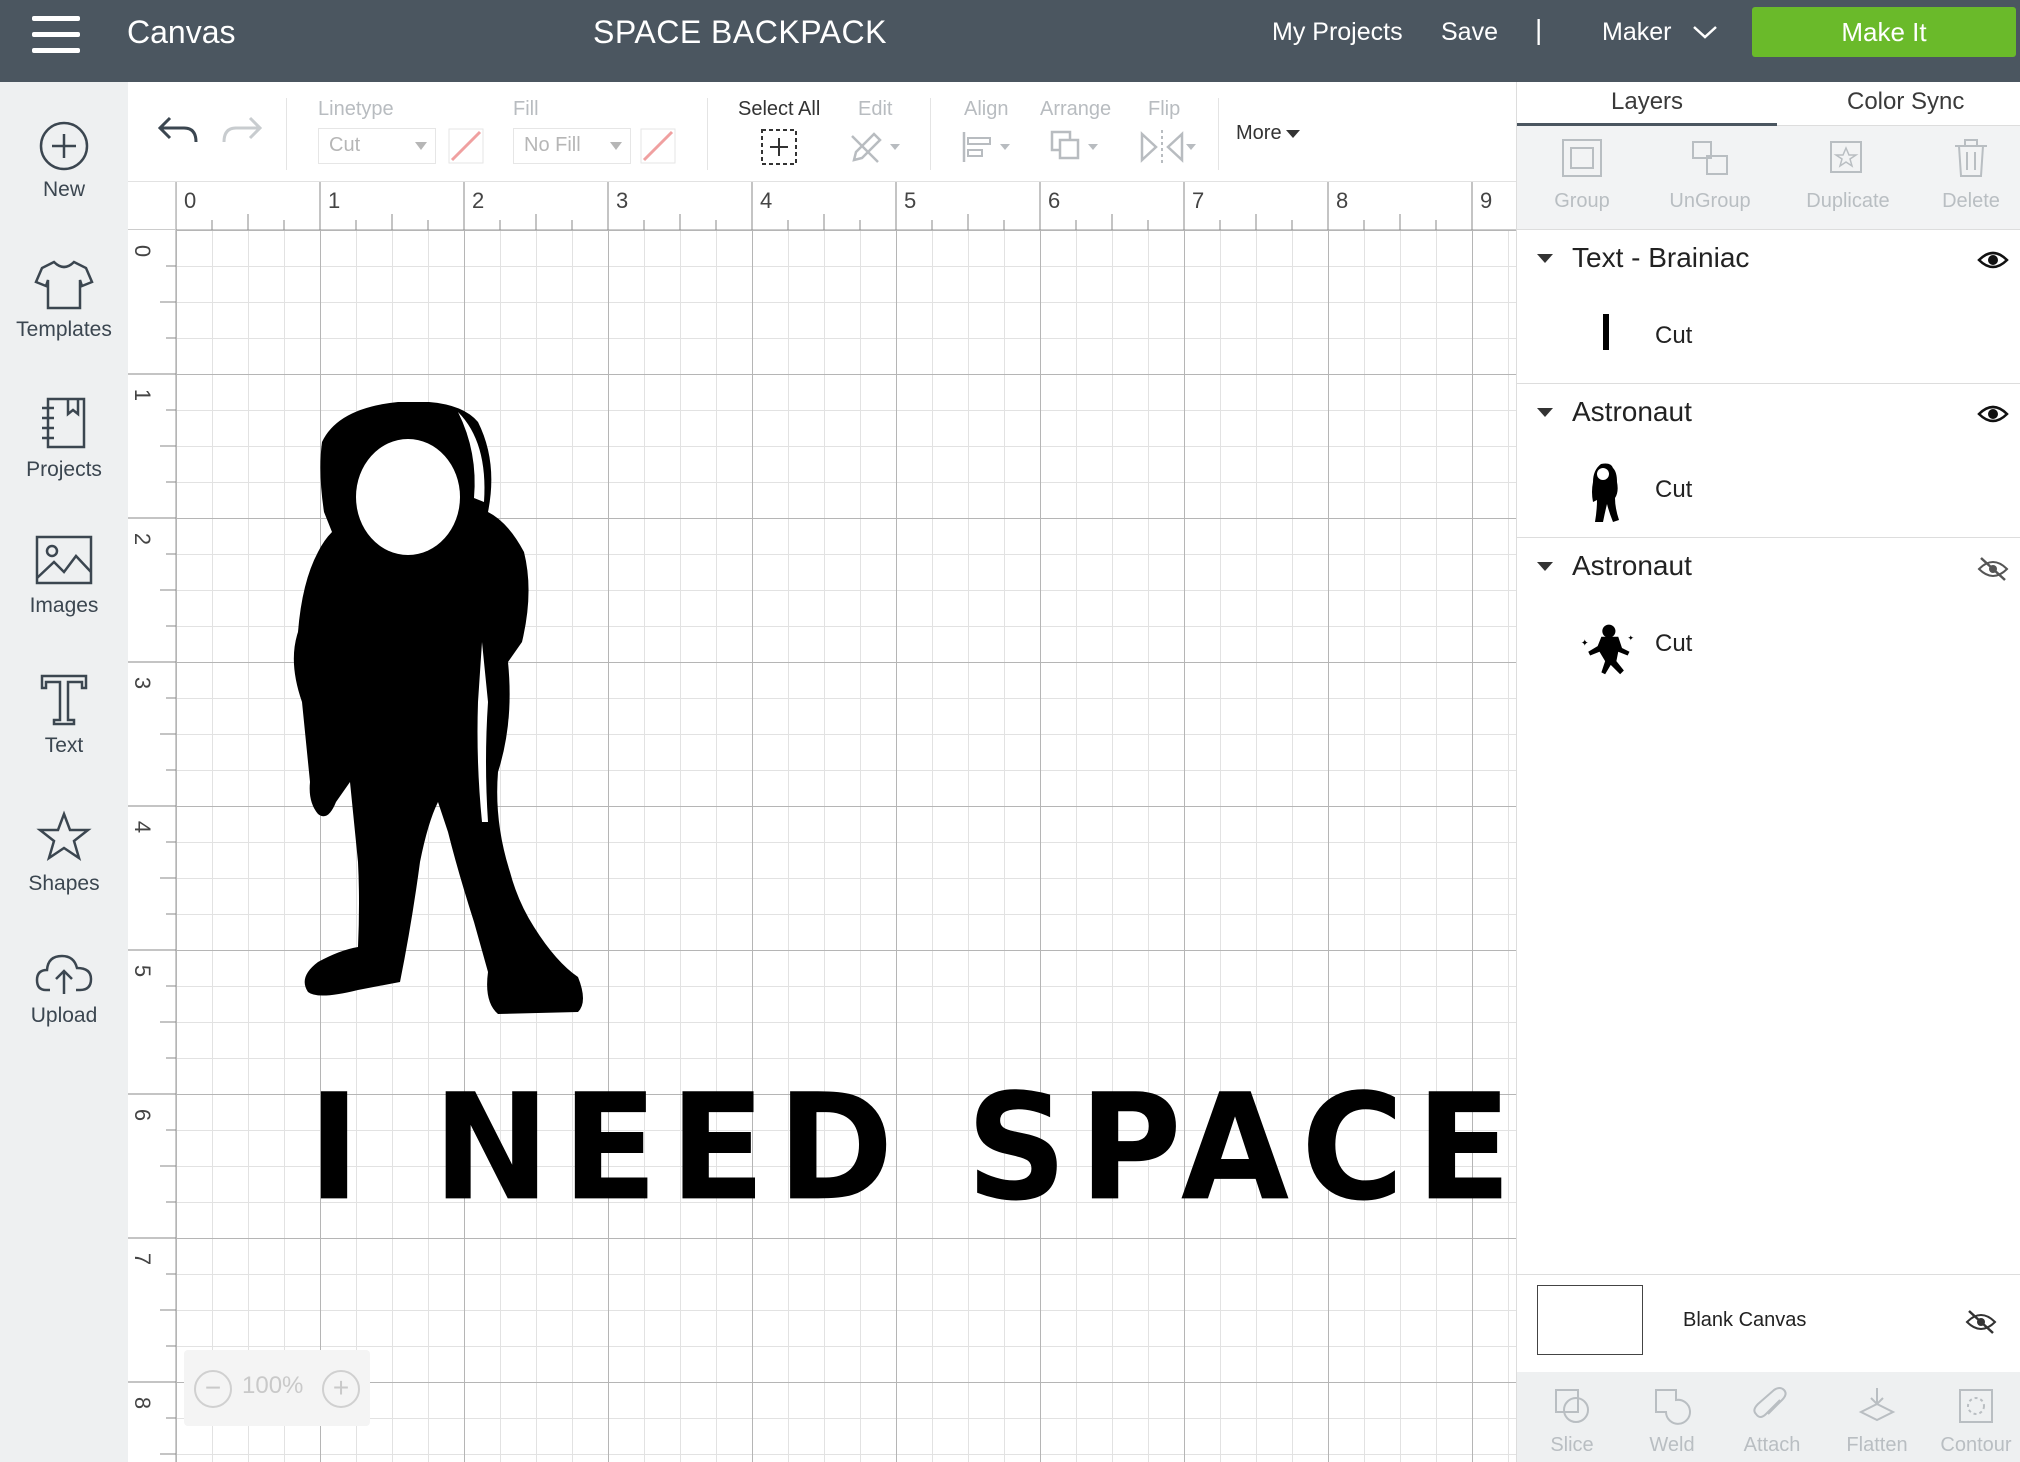 This screenshot has height=1462, width=2020. Describe the element at coordinates (143, 1403) in the screenshot. I see `ruler-y-label: 8` at that location.